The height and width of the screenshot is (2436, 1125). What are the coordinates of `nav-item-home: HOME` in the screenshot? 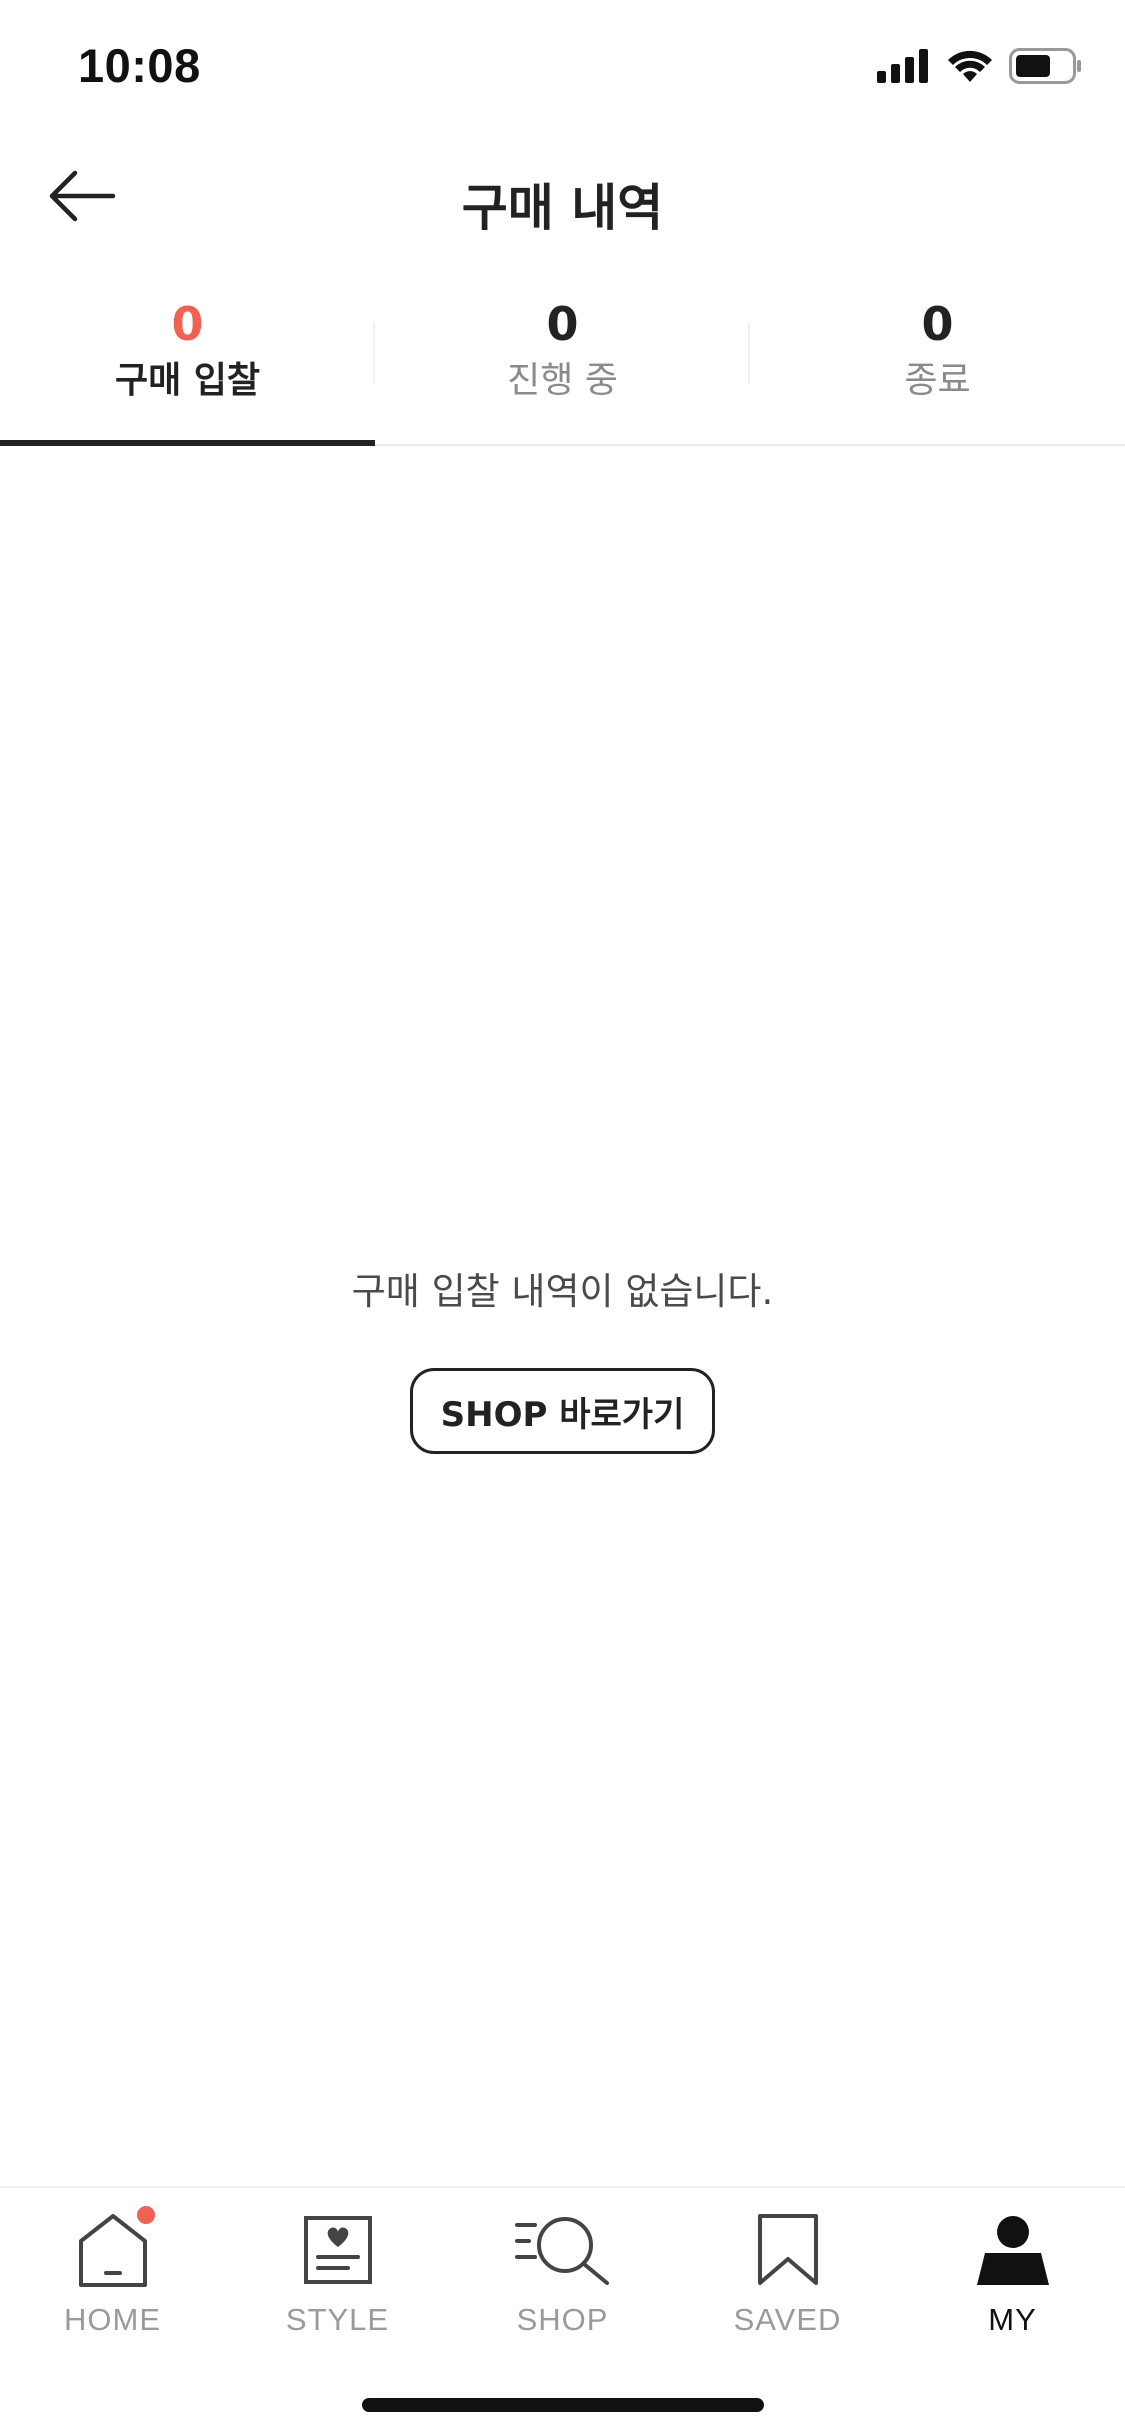 It's located at (112, 2273).